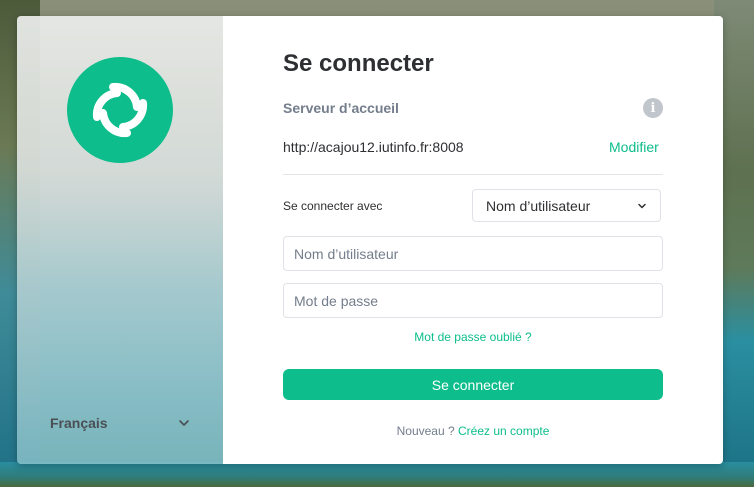  Describe the element at coordinates (473, 337) in the screenshot. I see `forgot-password-link: Mot de passe oublié ?` at that location.